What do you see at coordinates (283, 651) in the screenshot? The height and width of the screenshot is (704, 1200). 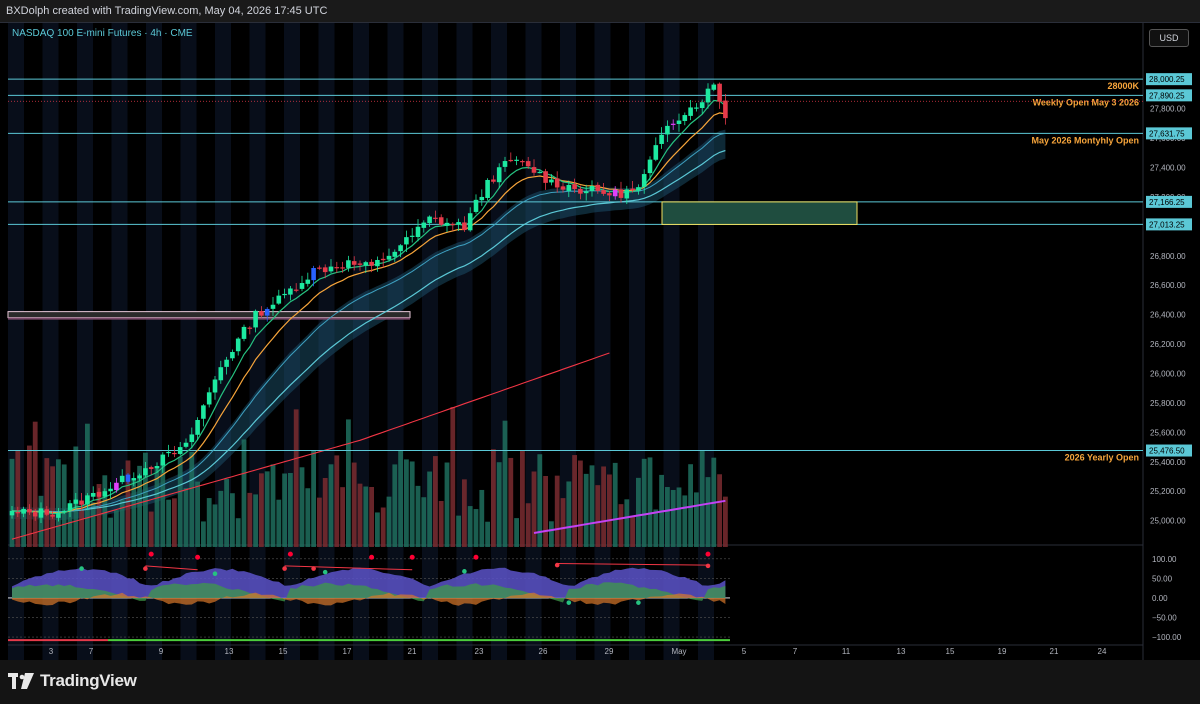 I see `date-axis-label: 15` at bounding box center [283, 651].